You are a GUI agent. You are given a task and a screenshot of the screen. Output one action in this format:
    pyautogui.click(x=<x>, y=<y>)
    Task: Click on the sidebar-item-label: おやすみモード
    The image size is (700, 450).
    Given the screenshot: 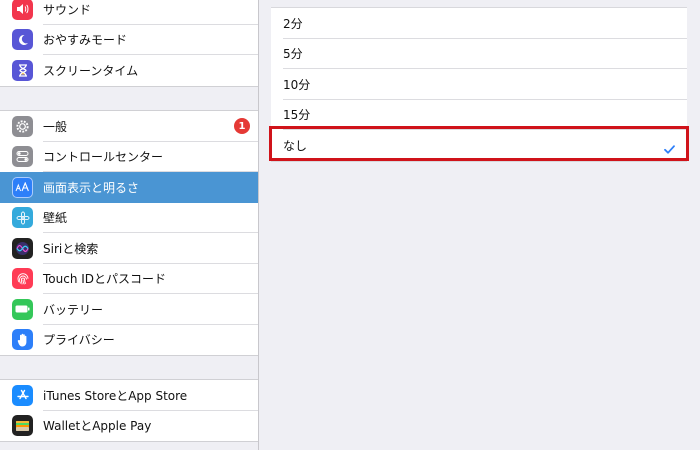 What is the action you would take?
    pyautogui.click(x=85, y=40)
    